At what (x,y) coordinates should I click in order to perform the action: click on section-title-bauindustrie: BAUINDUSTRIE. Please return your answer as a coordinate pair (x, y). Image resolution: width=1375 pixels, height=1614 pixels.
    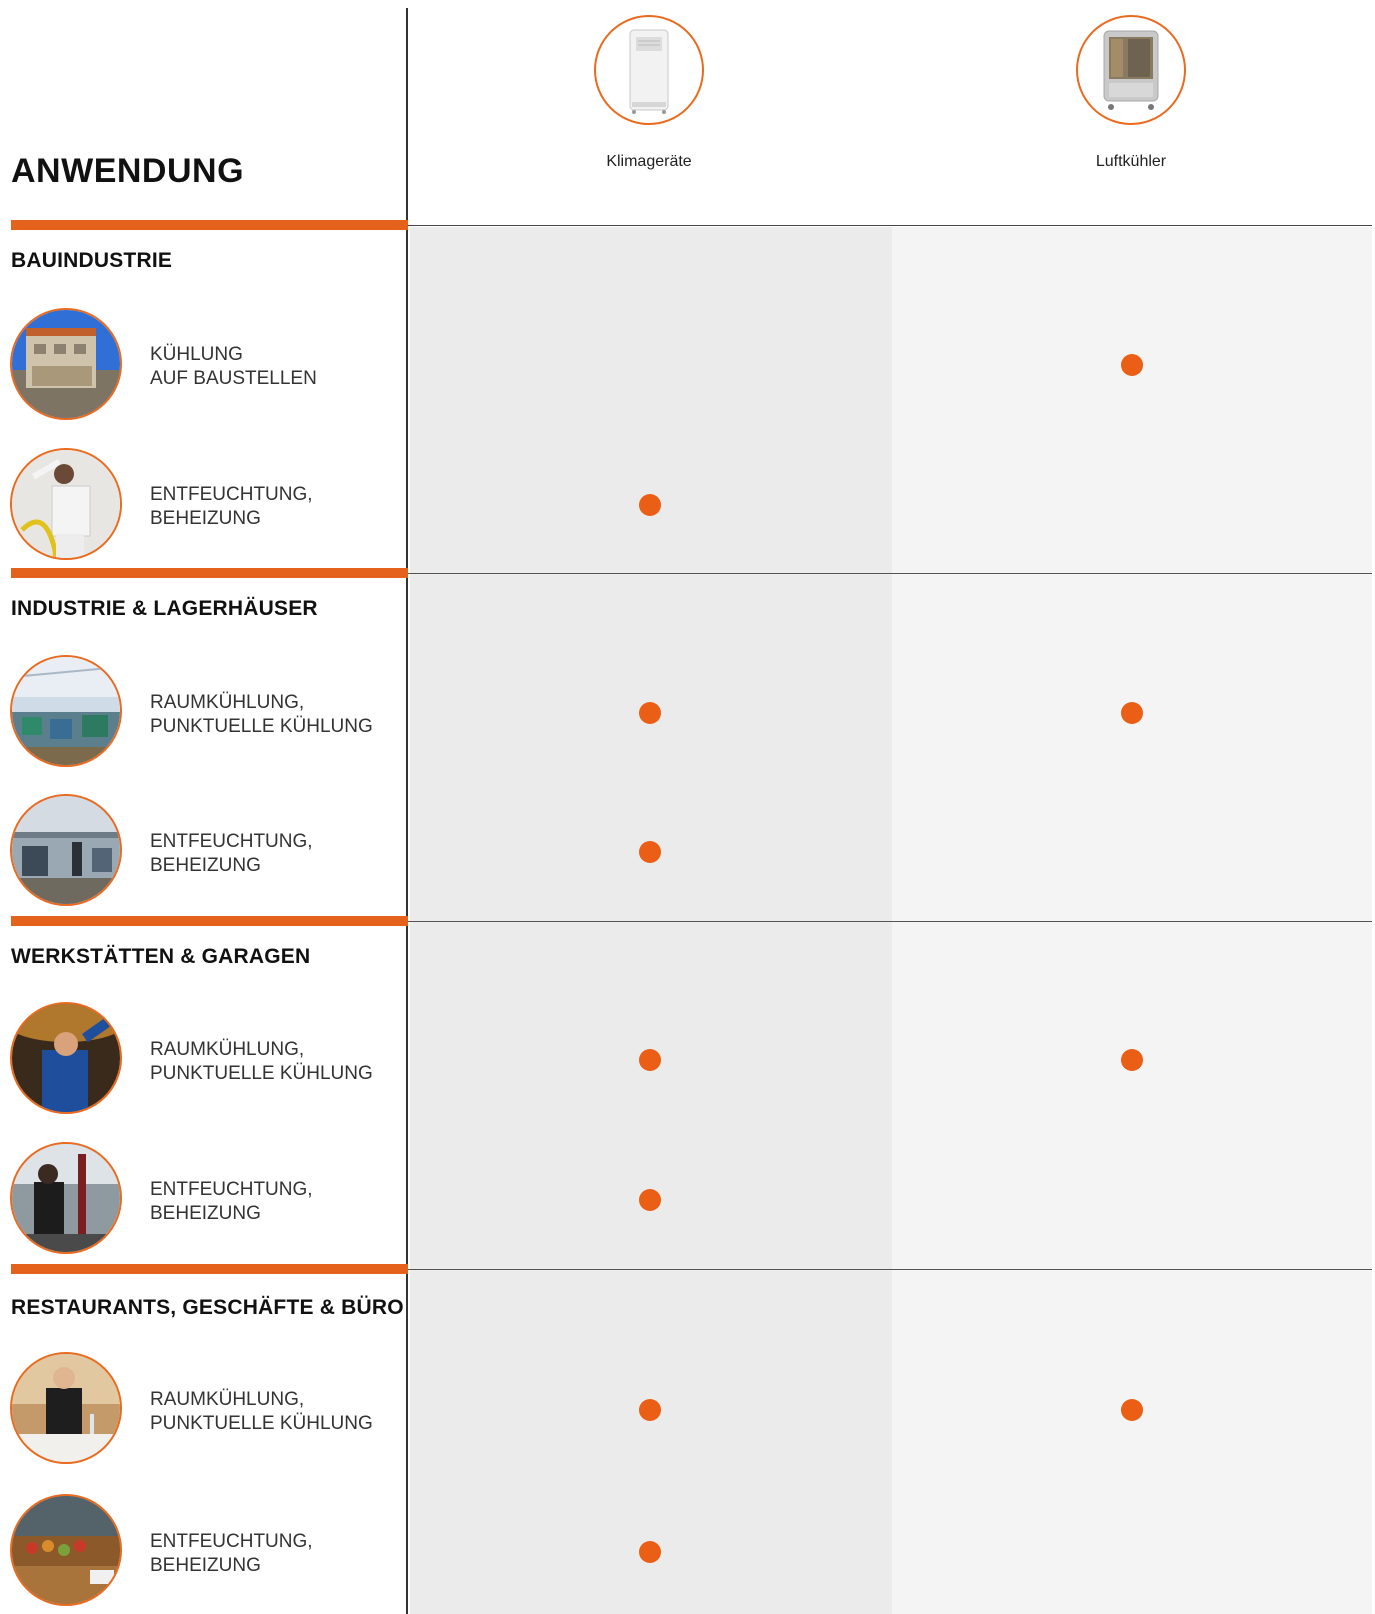
    Looking at the image, I should click on (92, 260).